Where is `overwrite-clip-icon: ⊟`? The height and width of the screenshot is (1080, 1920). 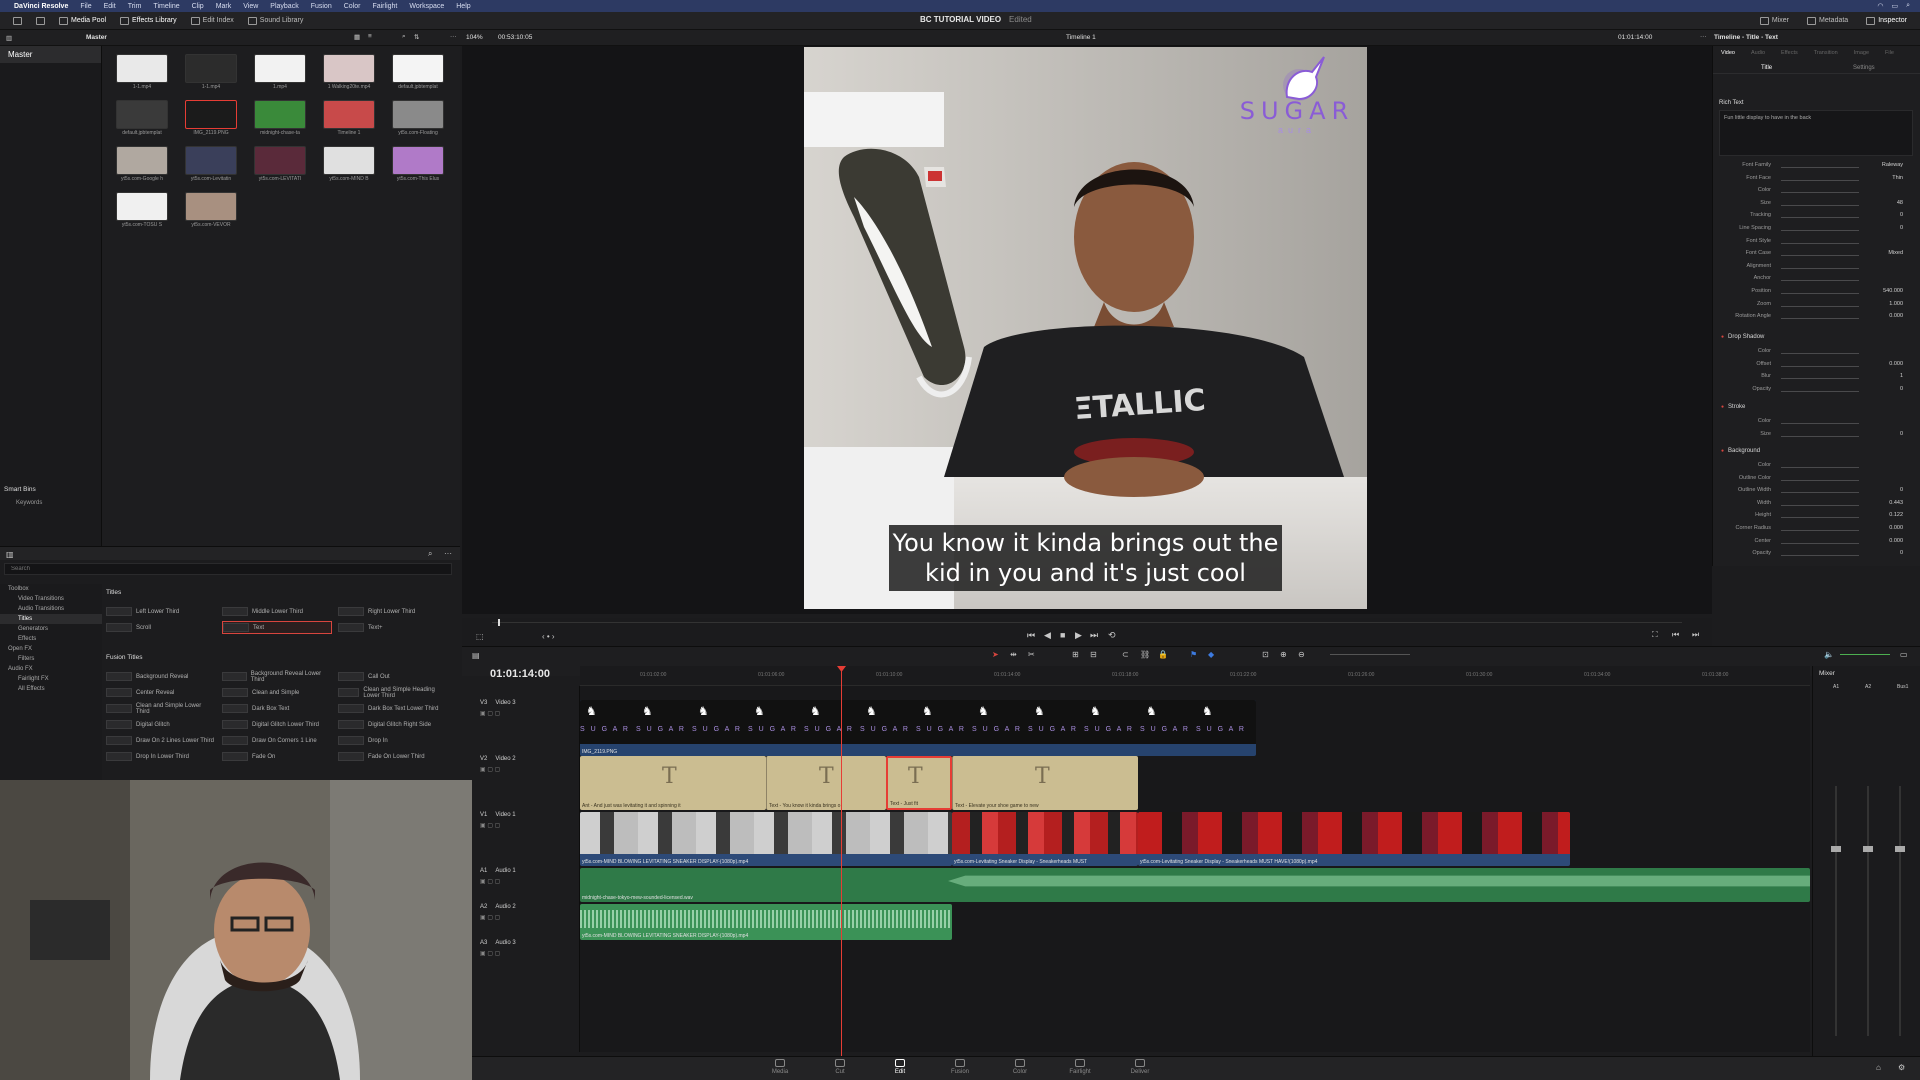 overwrite-clip-icon: ⊟ is located at coordinates (1093, 654).